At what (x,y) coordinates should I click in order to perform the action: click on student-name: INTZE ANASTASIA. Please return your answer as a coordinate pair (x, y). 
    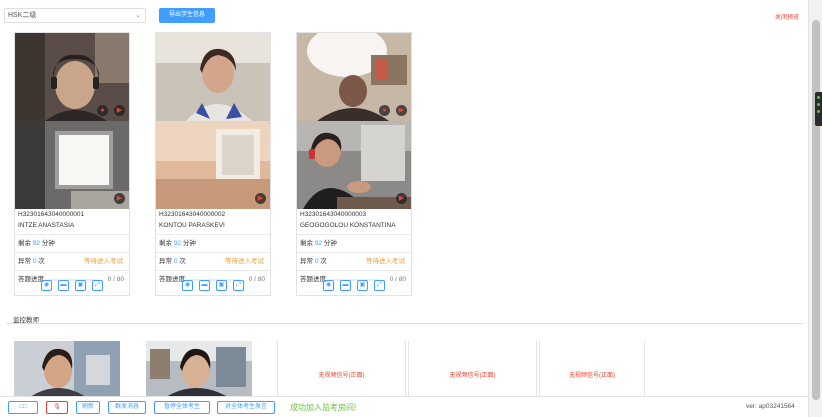
    Looking at the image, I should click on (46, 225).